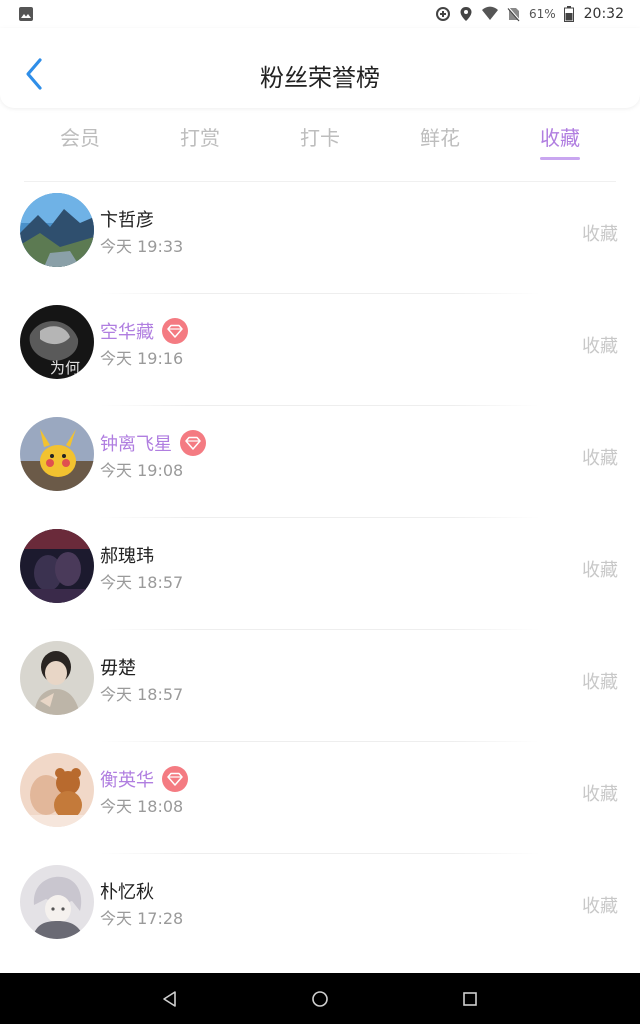 The height and width of the screenshot is (1024, 640). I want to click on status-bar: 61% 20:32, so click(320, 14).